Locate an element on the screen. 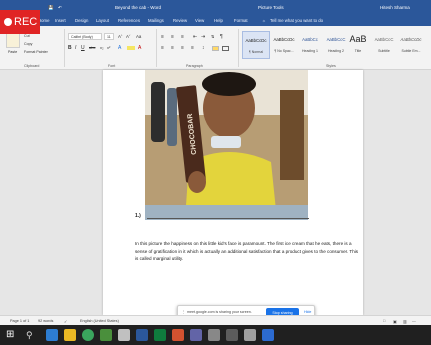 This screenshot has width=431, height=345. search-icon: ⚲ is located at coordinates (32, 335).